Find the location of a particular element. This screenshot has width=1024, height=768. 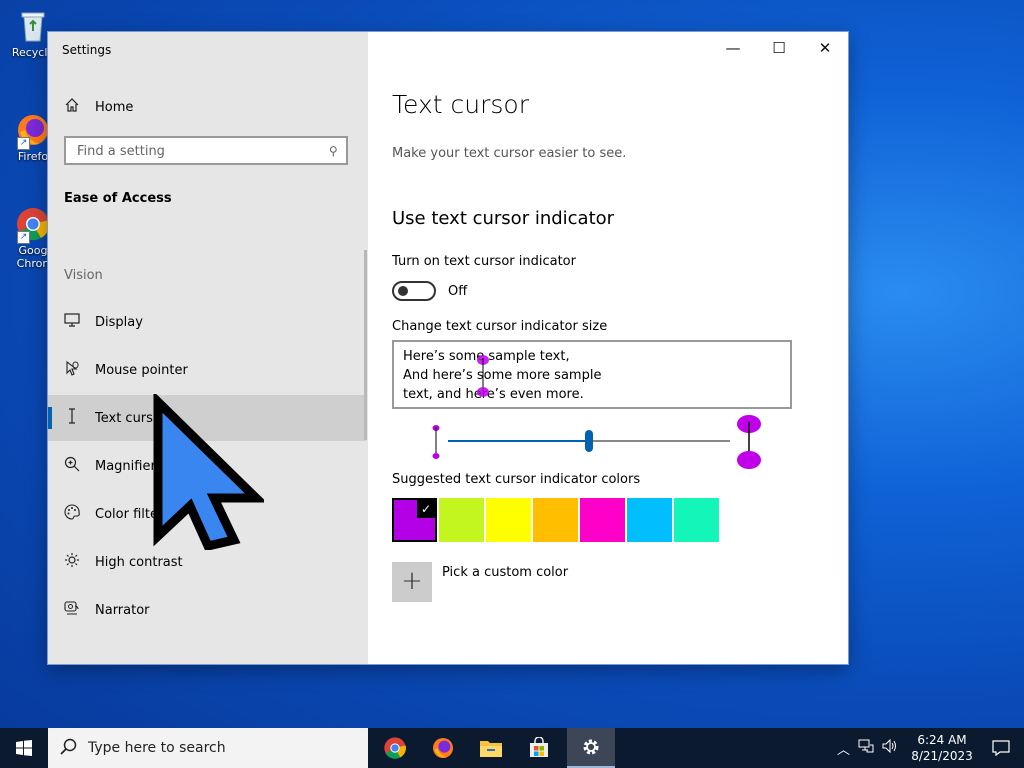

chrome-icon is located at coordinates (395, 748).